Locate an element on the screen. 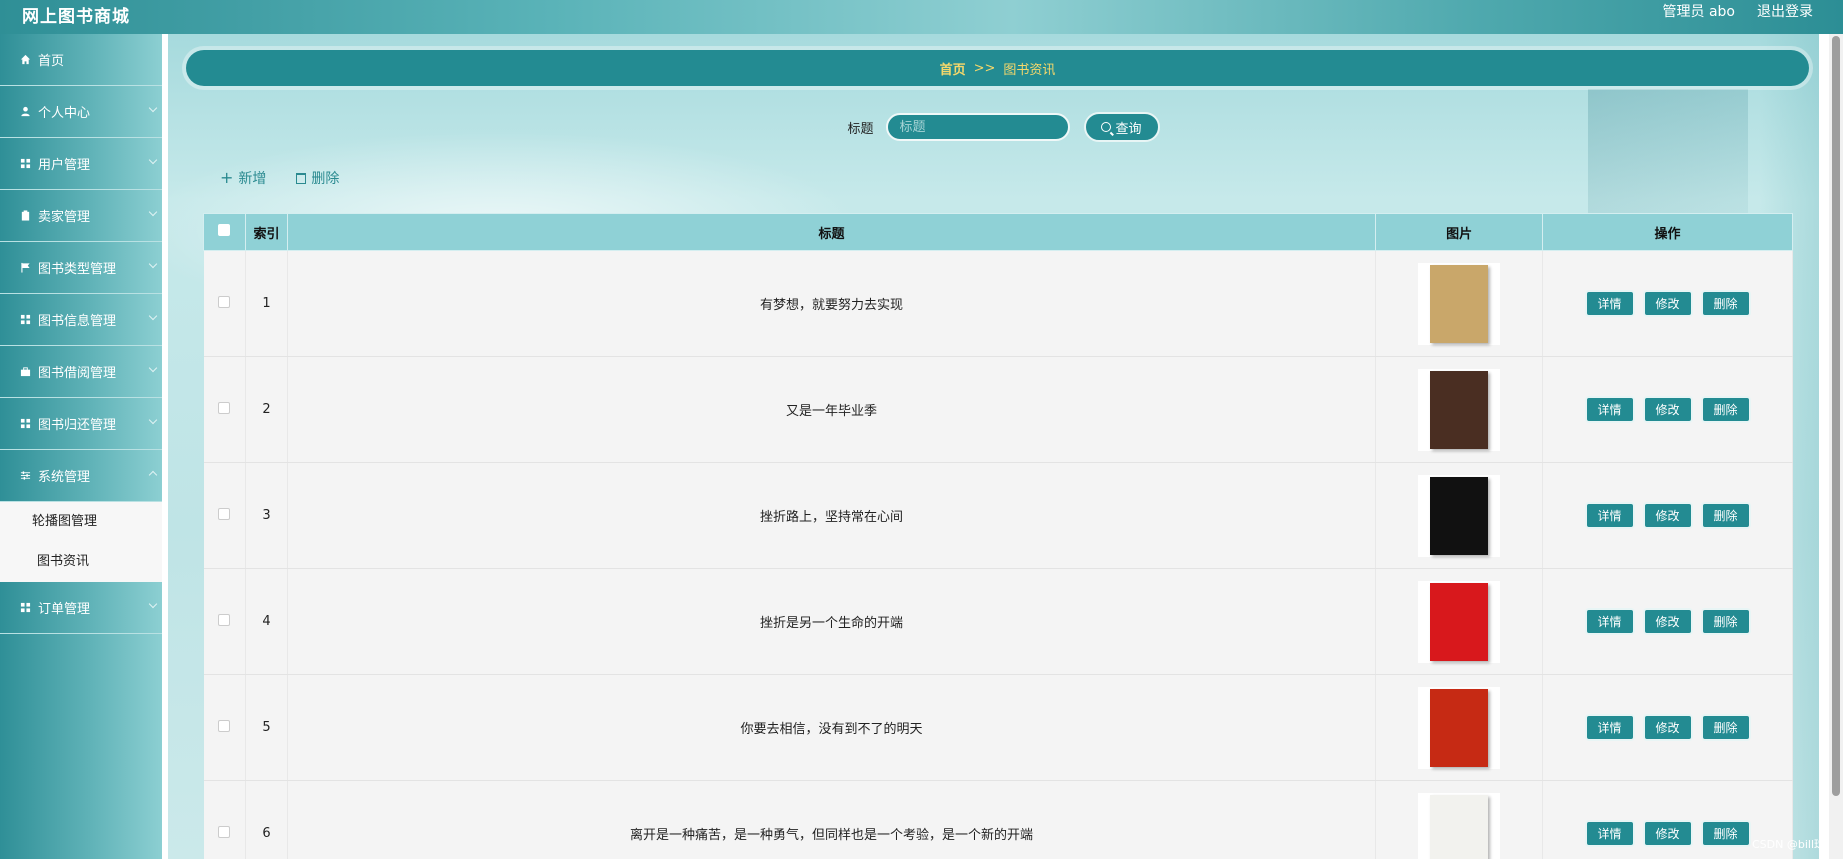 Image resolution: width=1843 pixels, height=859 pixels. select-all-checkbox is located at coordinates (224, 230).